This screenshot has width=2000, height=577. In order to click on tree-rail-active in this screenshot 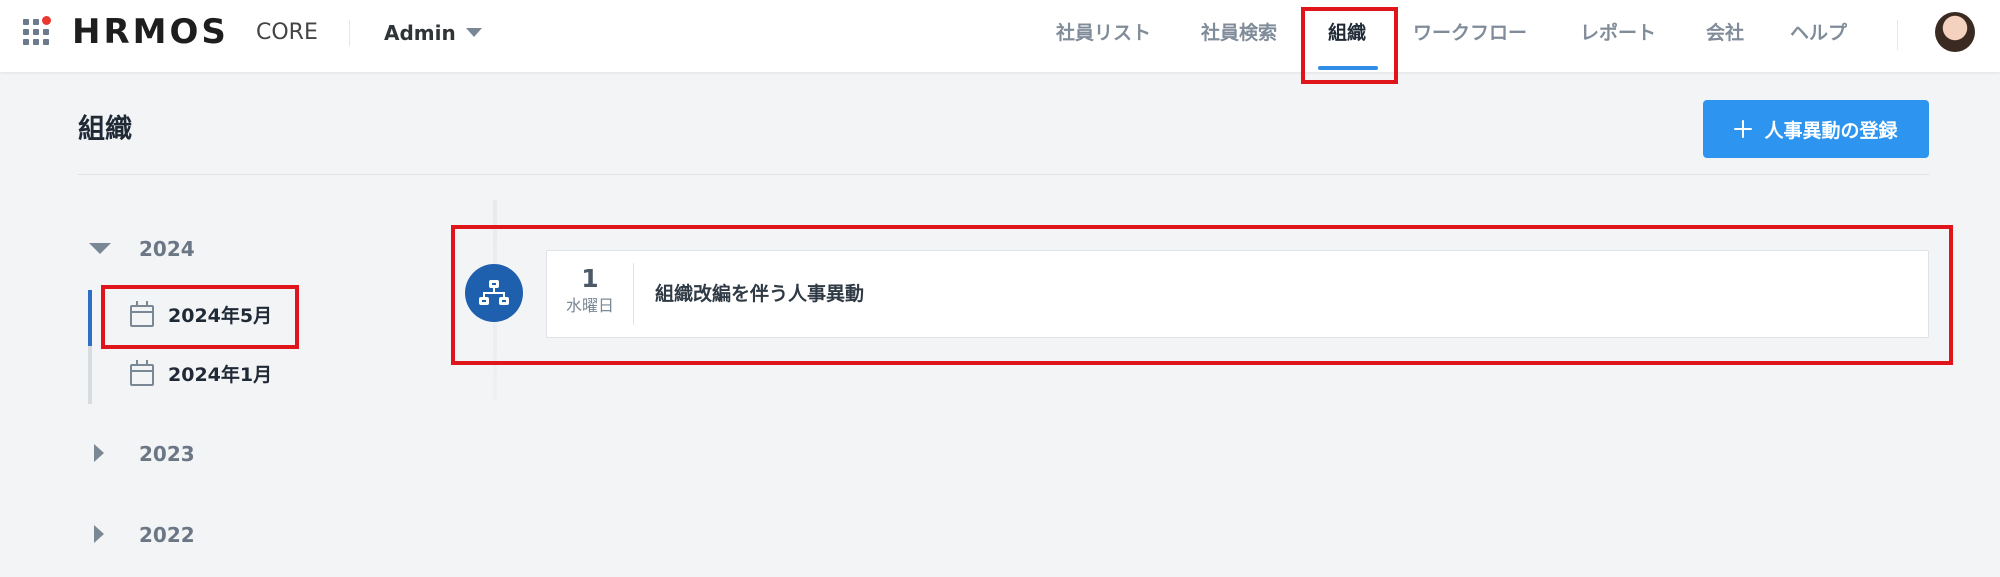, I will do `click(90, 318)`.